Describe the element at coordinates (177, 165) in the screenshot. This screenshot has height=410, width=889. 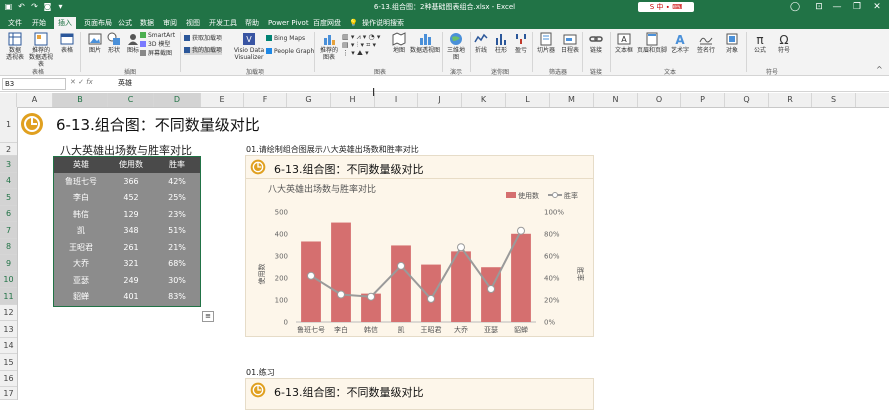
I see `table-header-cell: 胜率` at that location.